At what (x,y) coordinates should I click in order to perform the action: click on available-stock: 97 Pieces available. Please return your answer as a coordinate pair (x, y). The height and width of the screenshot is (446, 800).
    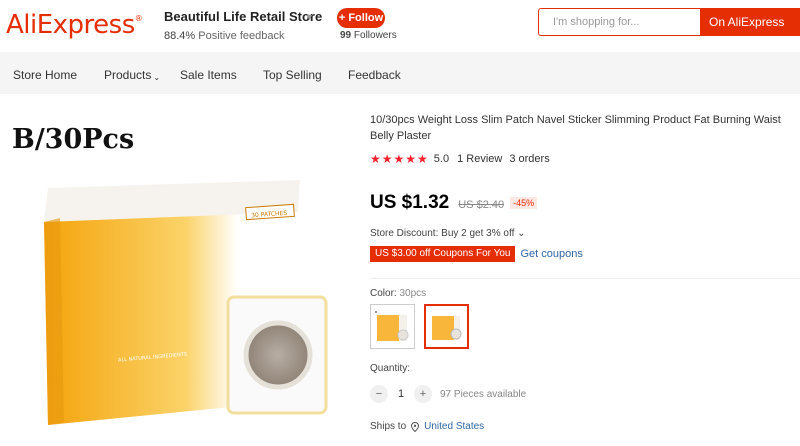
    Looking at the image, I should click on (483, 394).